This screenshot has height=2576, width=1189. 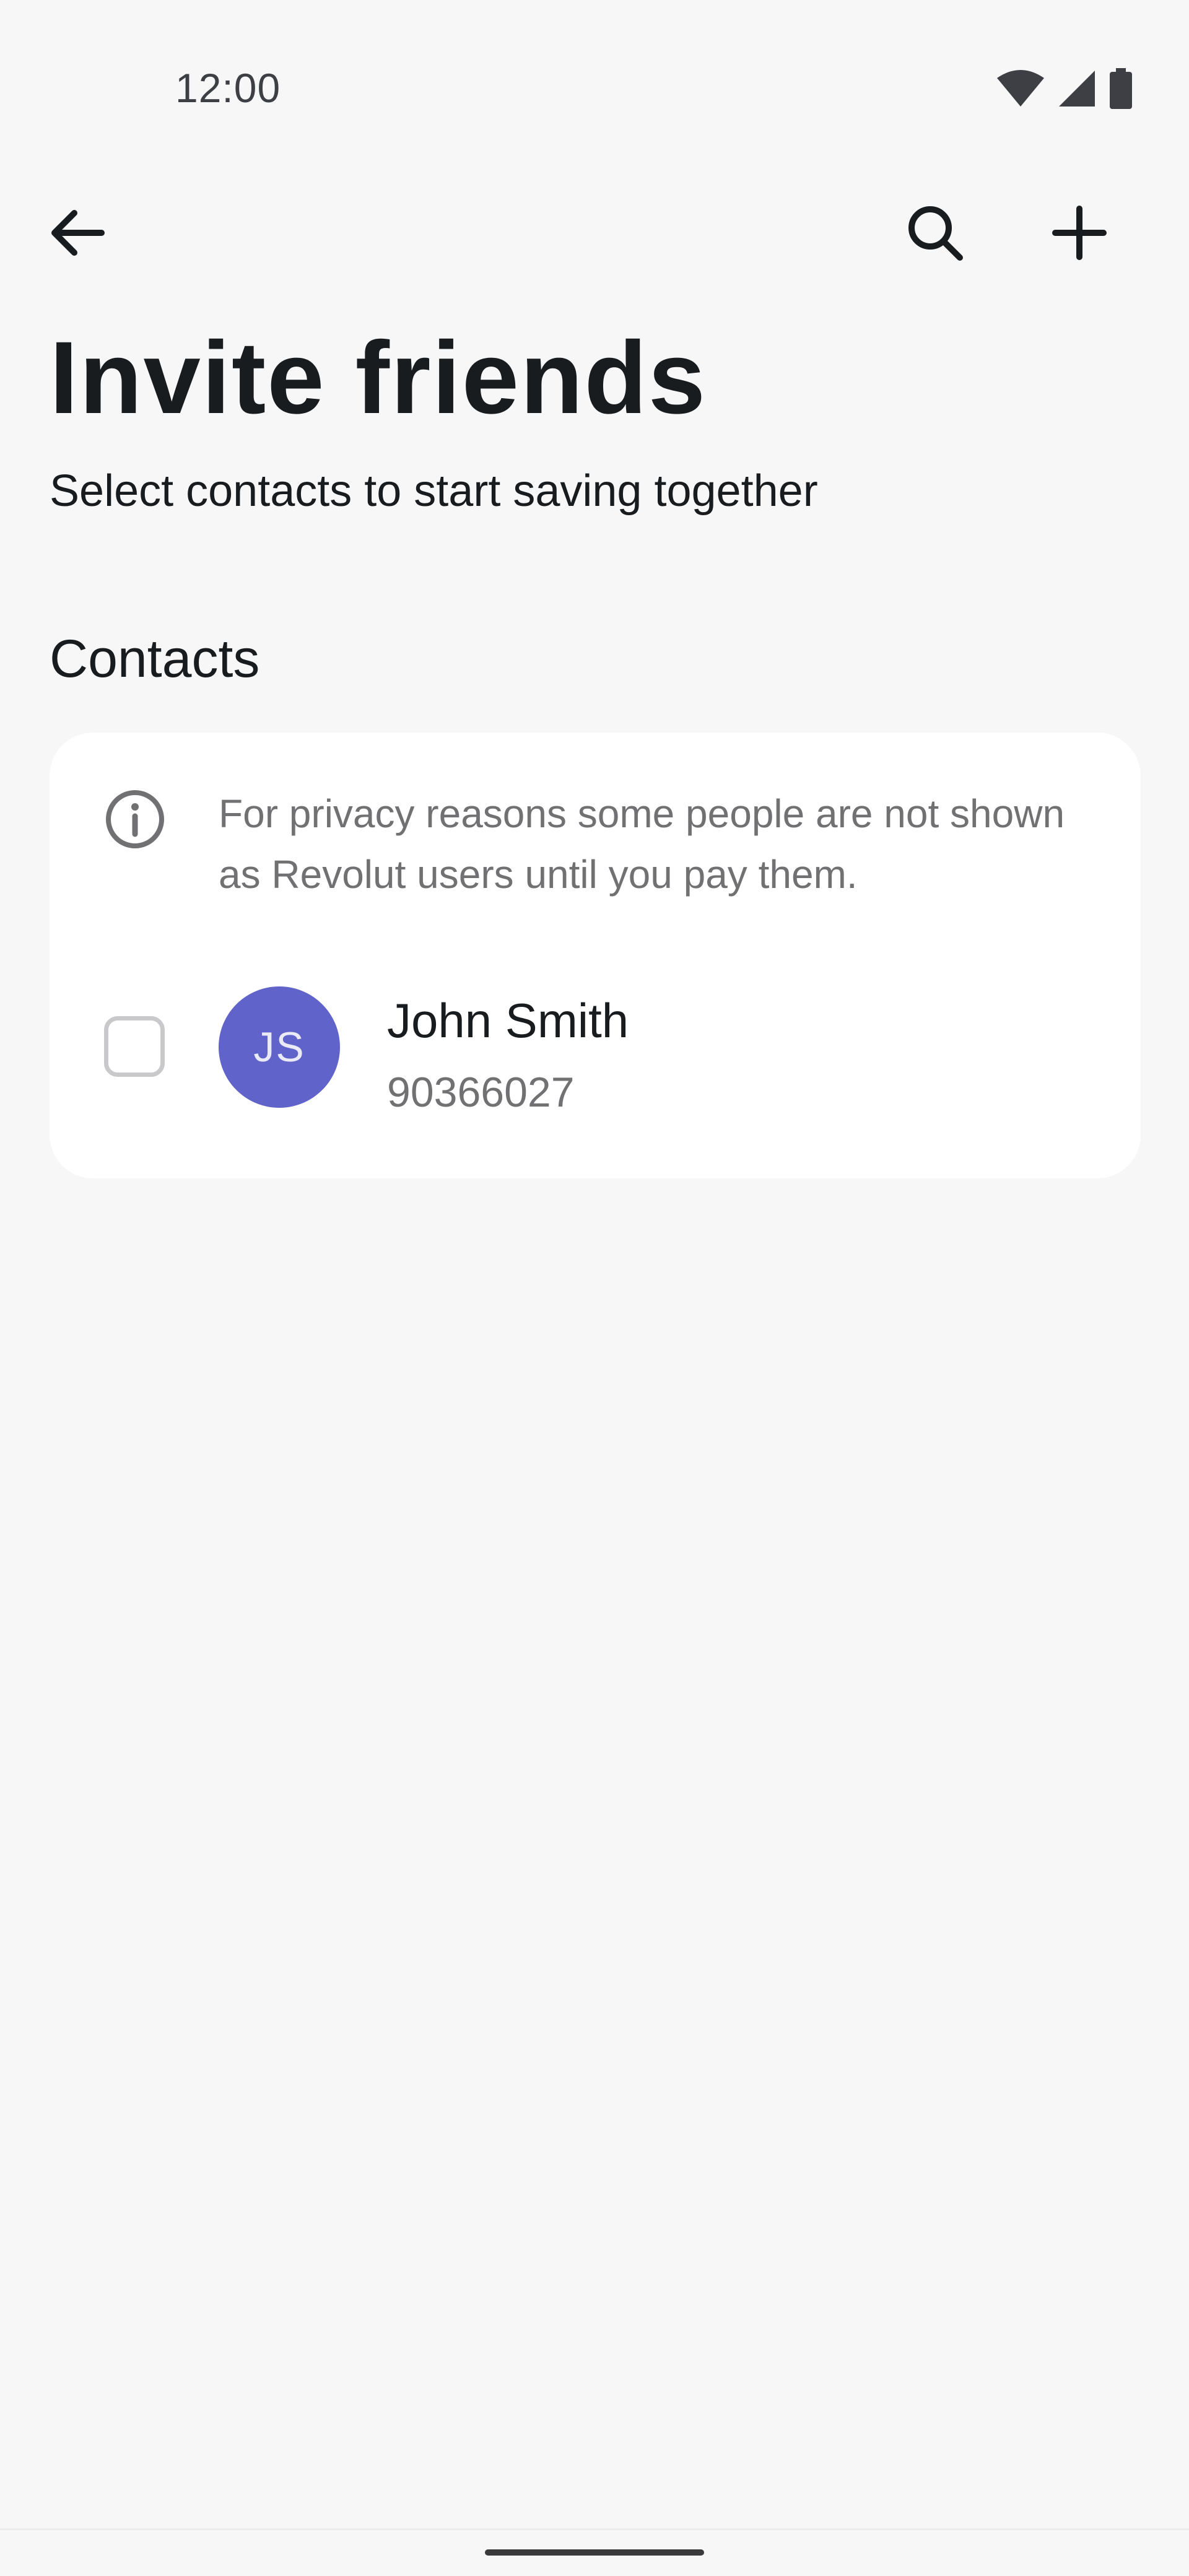 What do you see at coordinates (134, 1046) in the screenshot?
I see `contact-select-checkbox` at bounding box center [134, 1046].